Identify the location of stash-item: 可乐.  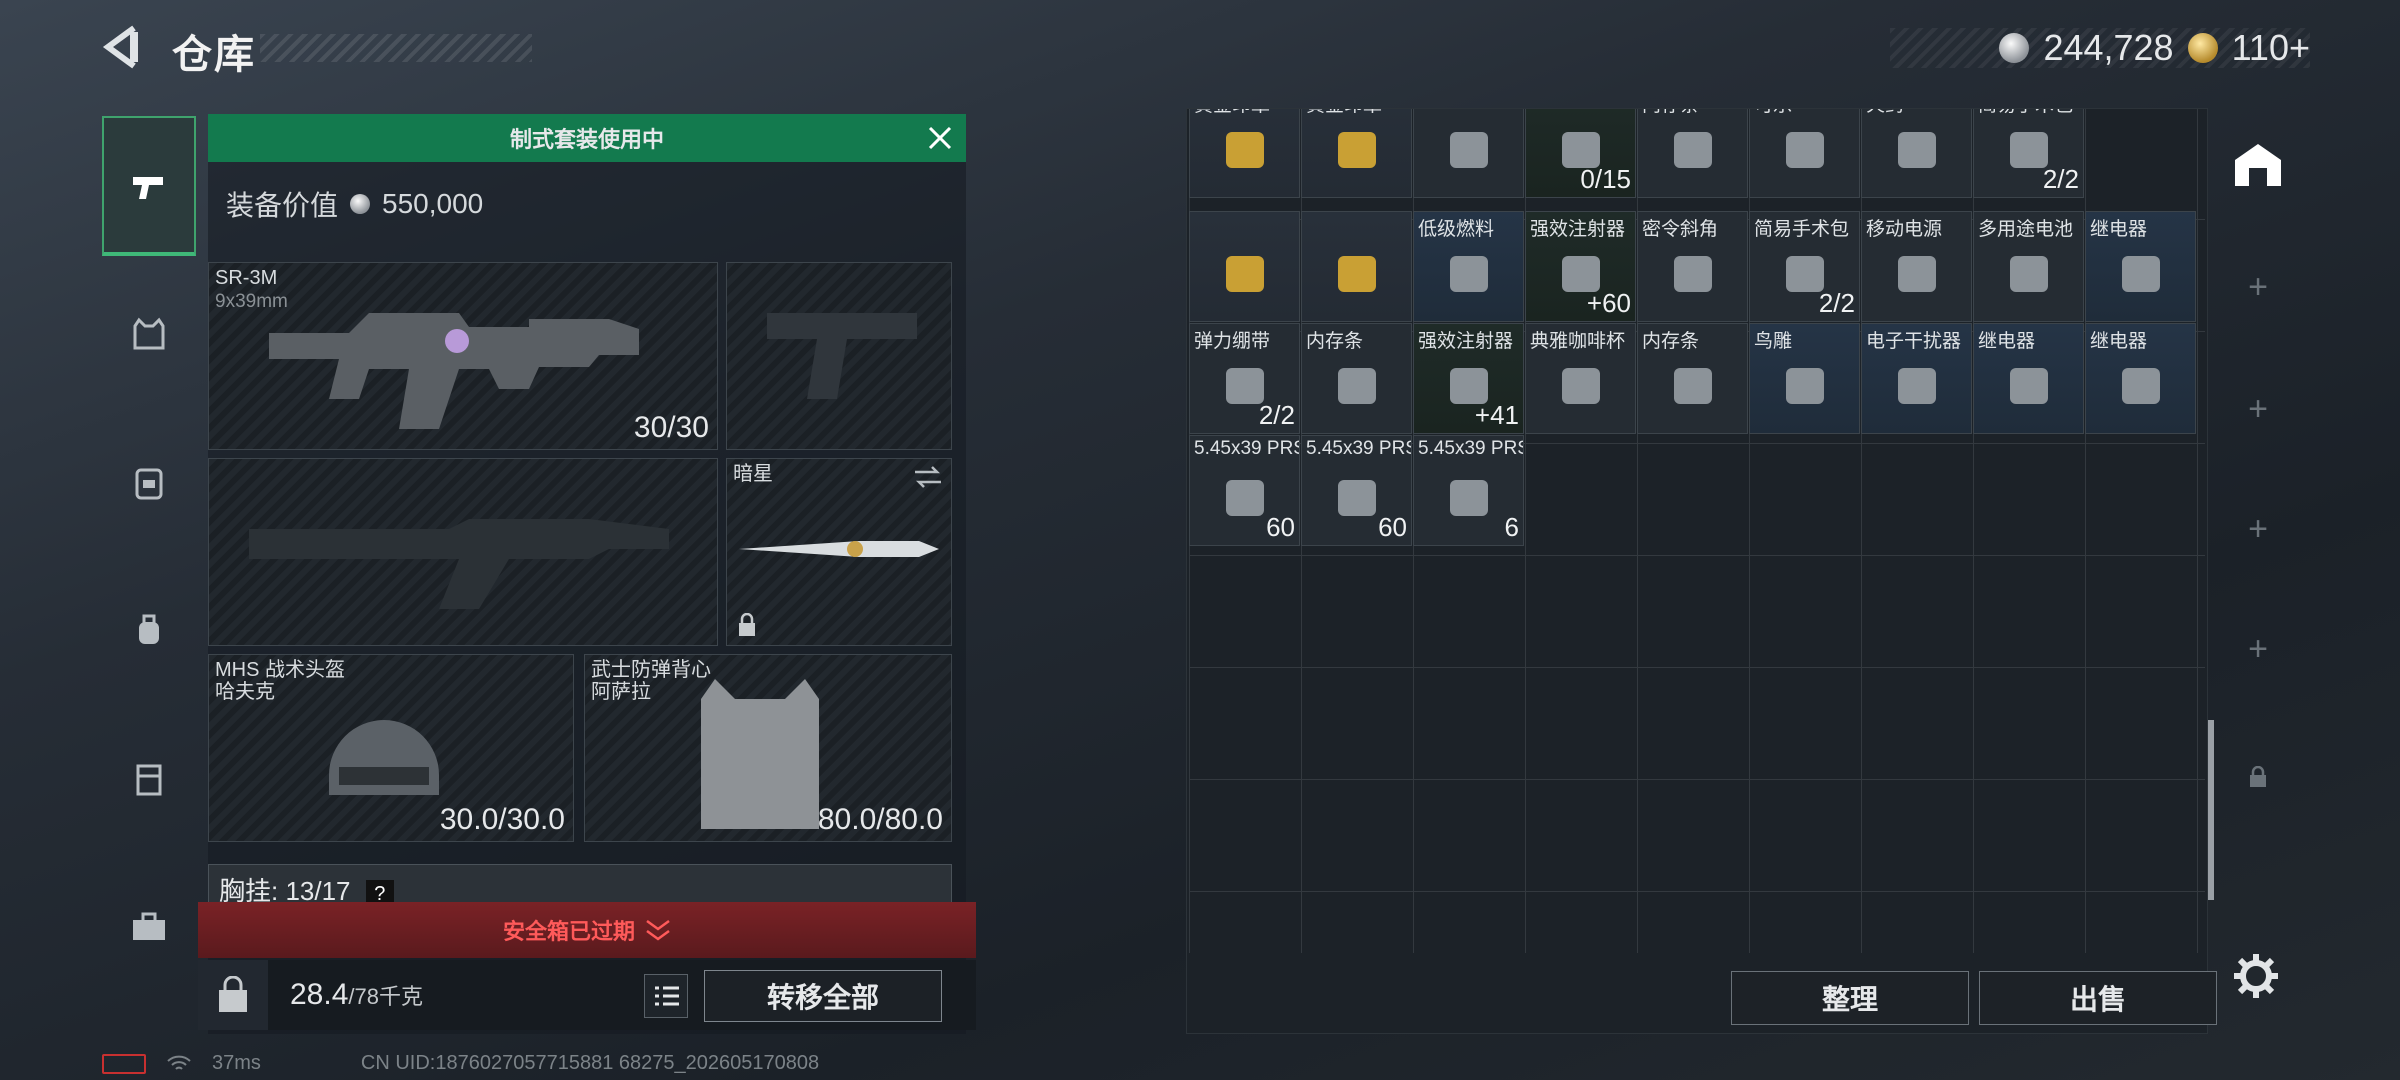
(1804, 153).